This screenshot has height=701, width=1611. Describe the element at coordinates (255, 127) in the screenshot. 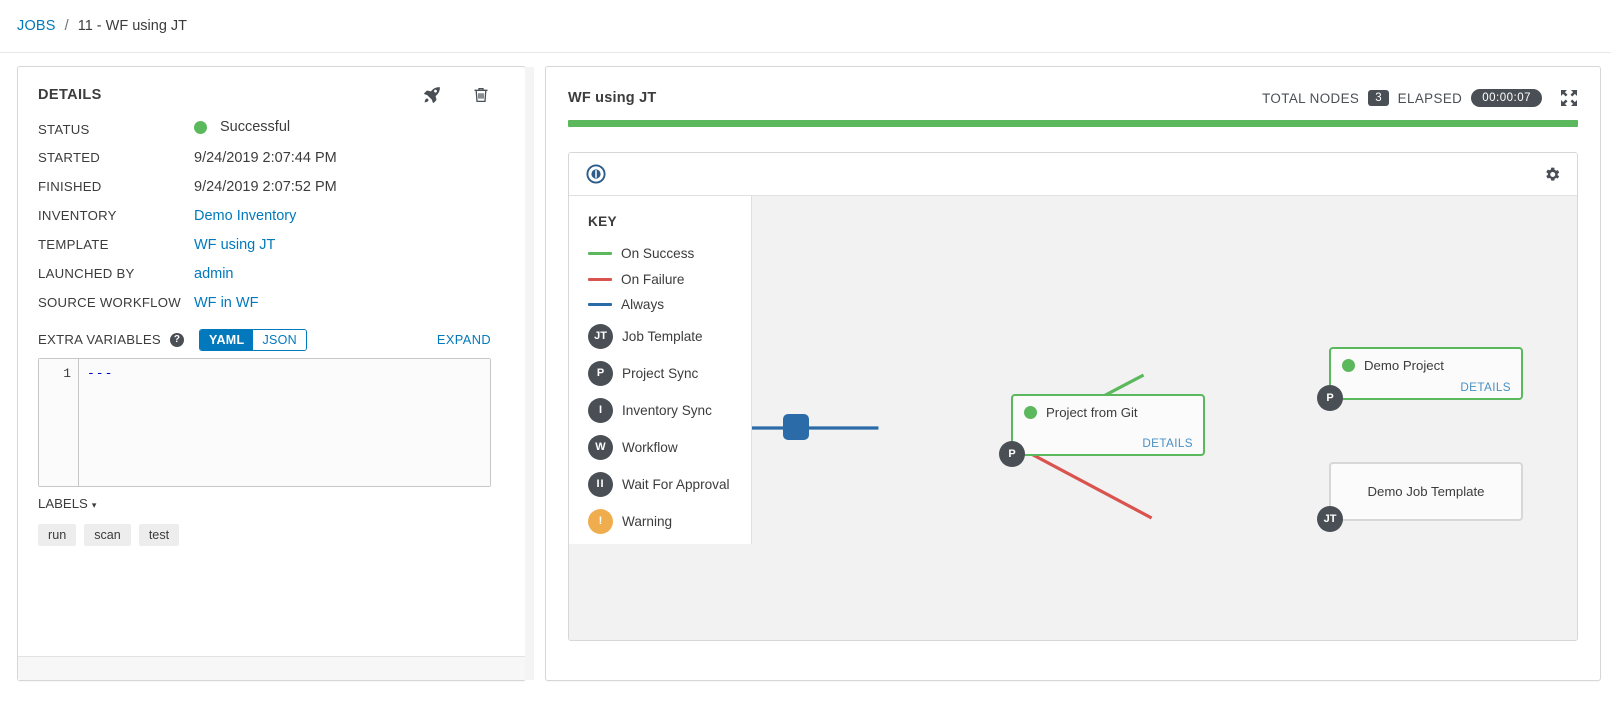

I see `status-badge: Successful` at that location.